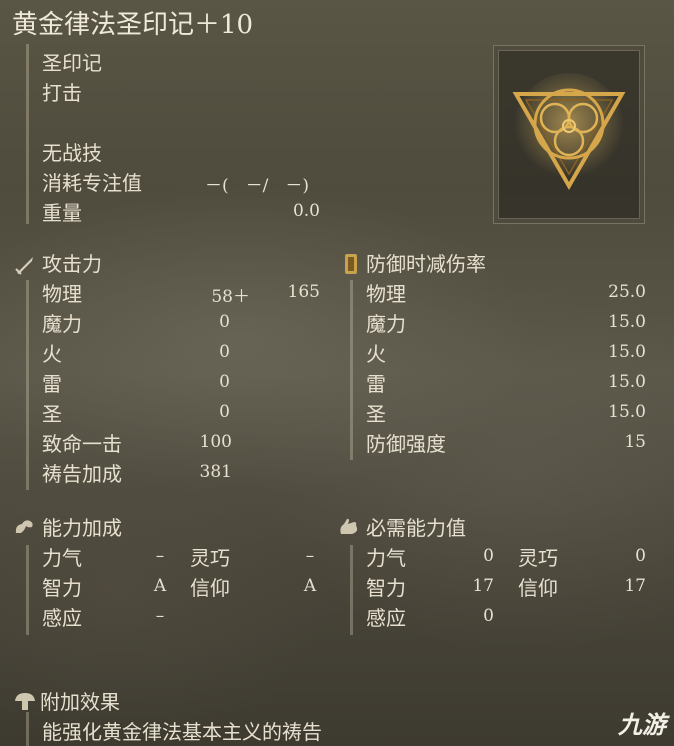 The height and width of the screenshot is (746, 674). What do you see at coordinates (52, 354) in the screenshot?
I see `attack-label-fire: 火` at bounding box center [52, 354].